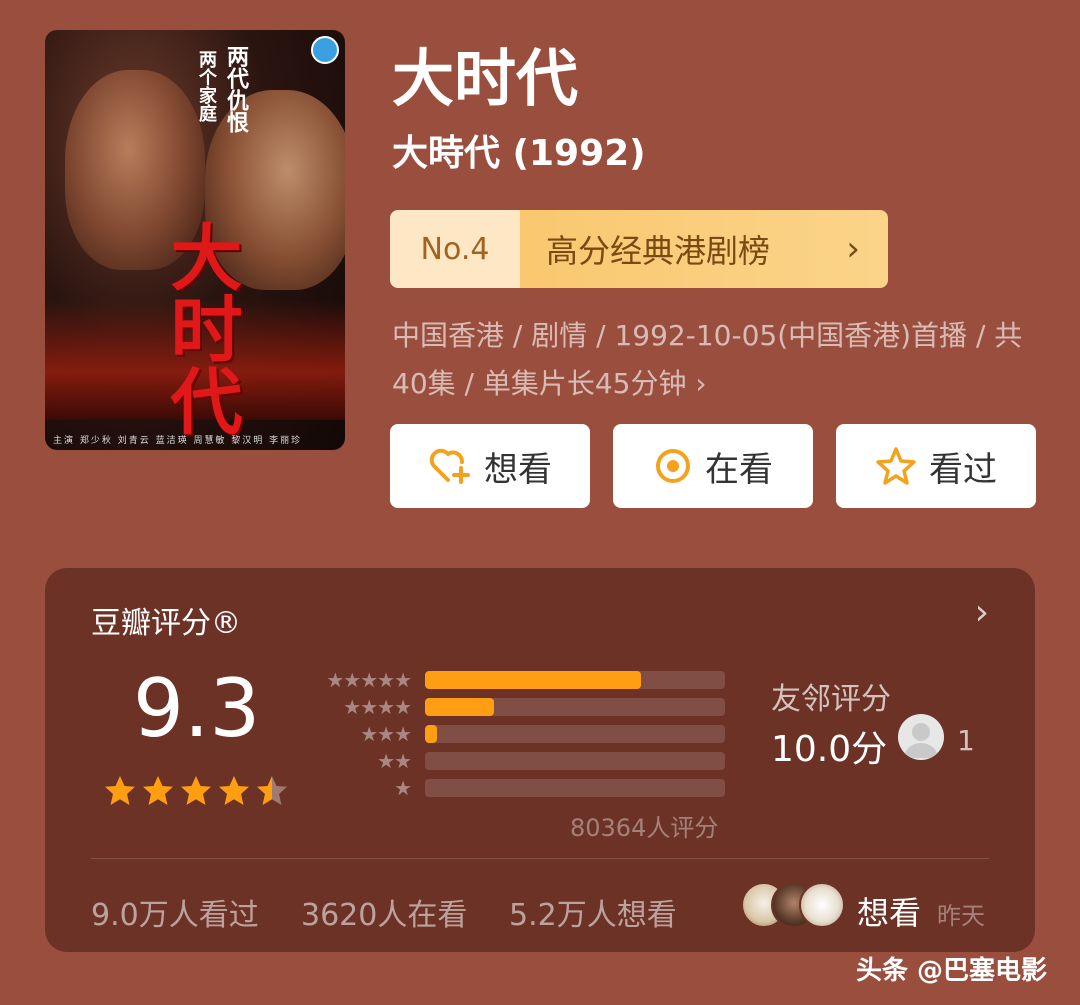  Describe the element at coordinates (658, 251) in the screenshot. I see `rank-list-name: 高分经典港剧榜` at that location.